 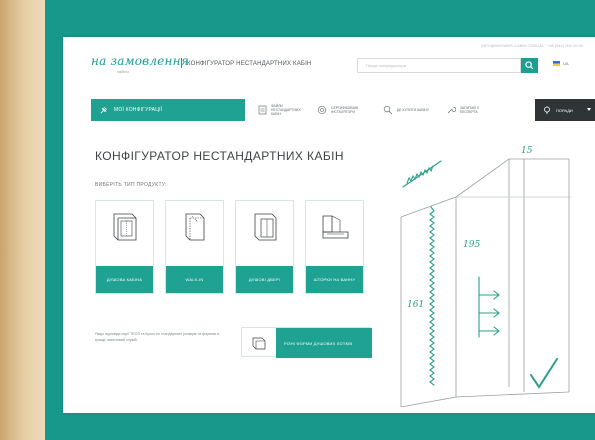 I want to click on language-label: UA, so click(x=566, y=63).